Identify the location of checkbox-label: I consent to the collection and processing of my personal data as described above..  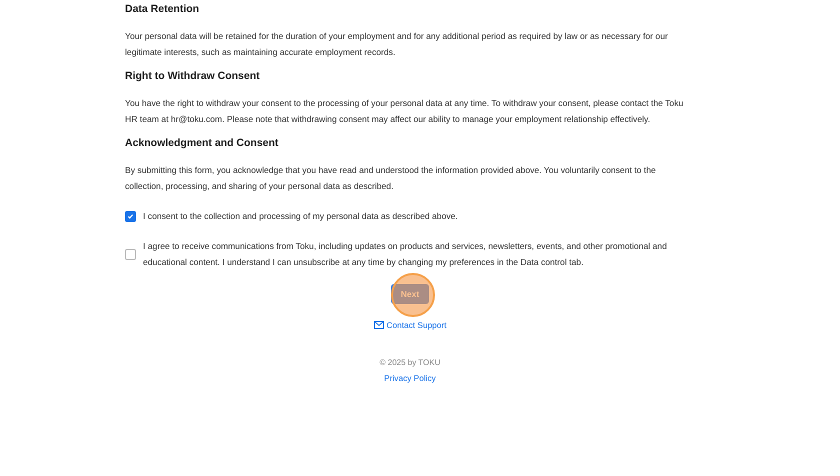
(300, 216).